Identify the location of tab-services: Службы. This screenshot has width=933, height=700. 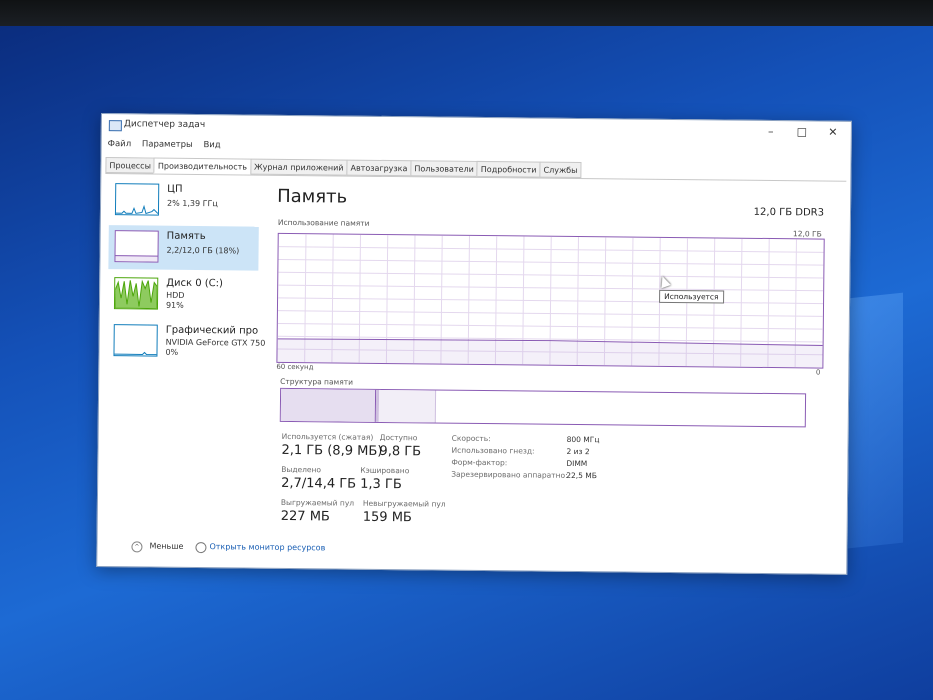
(560, 170).